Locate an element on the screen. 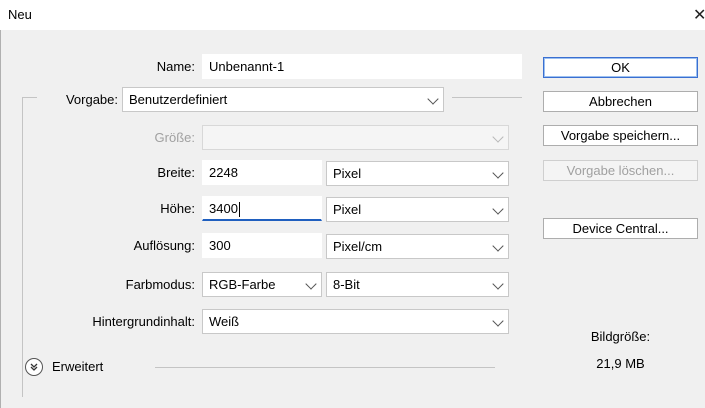  height-value: 3400 is located at coordinates (223, 208).